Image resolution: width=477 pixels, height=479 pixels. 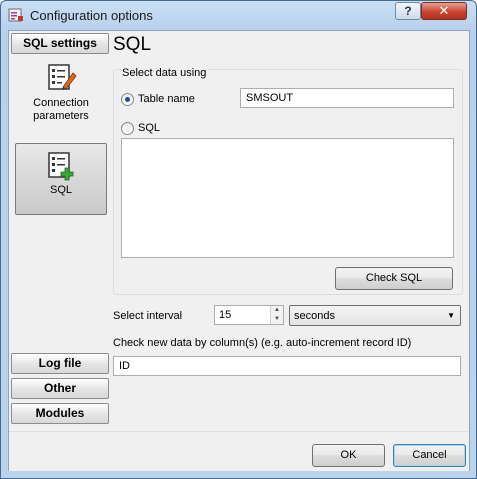 I want to click on modules-button: Modules, so click(x=60, y=413).